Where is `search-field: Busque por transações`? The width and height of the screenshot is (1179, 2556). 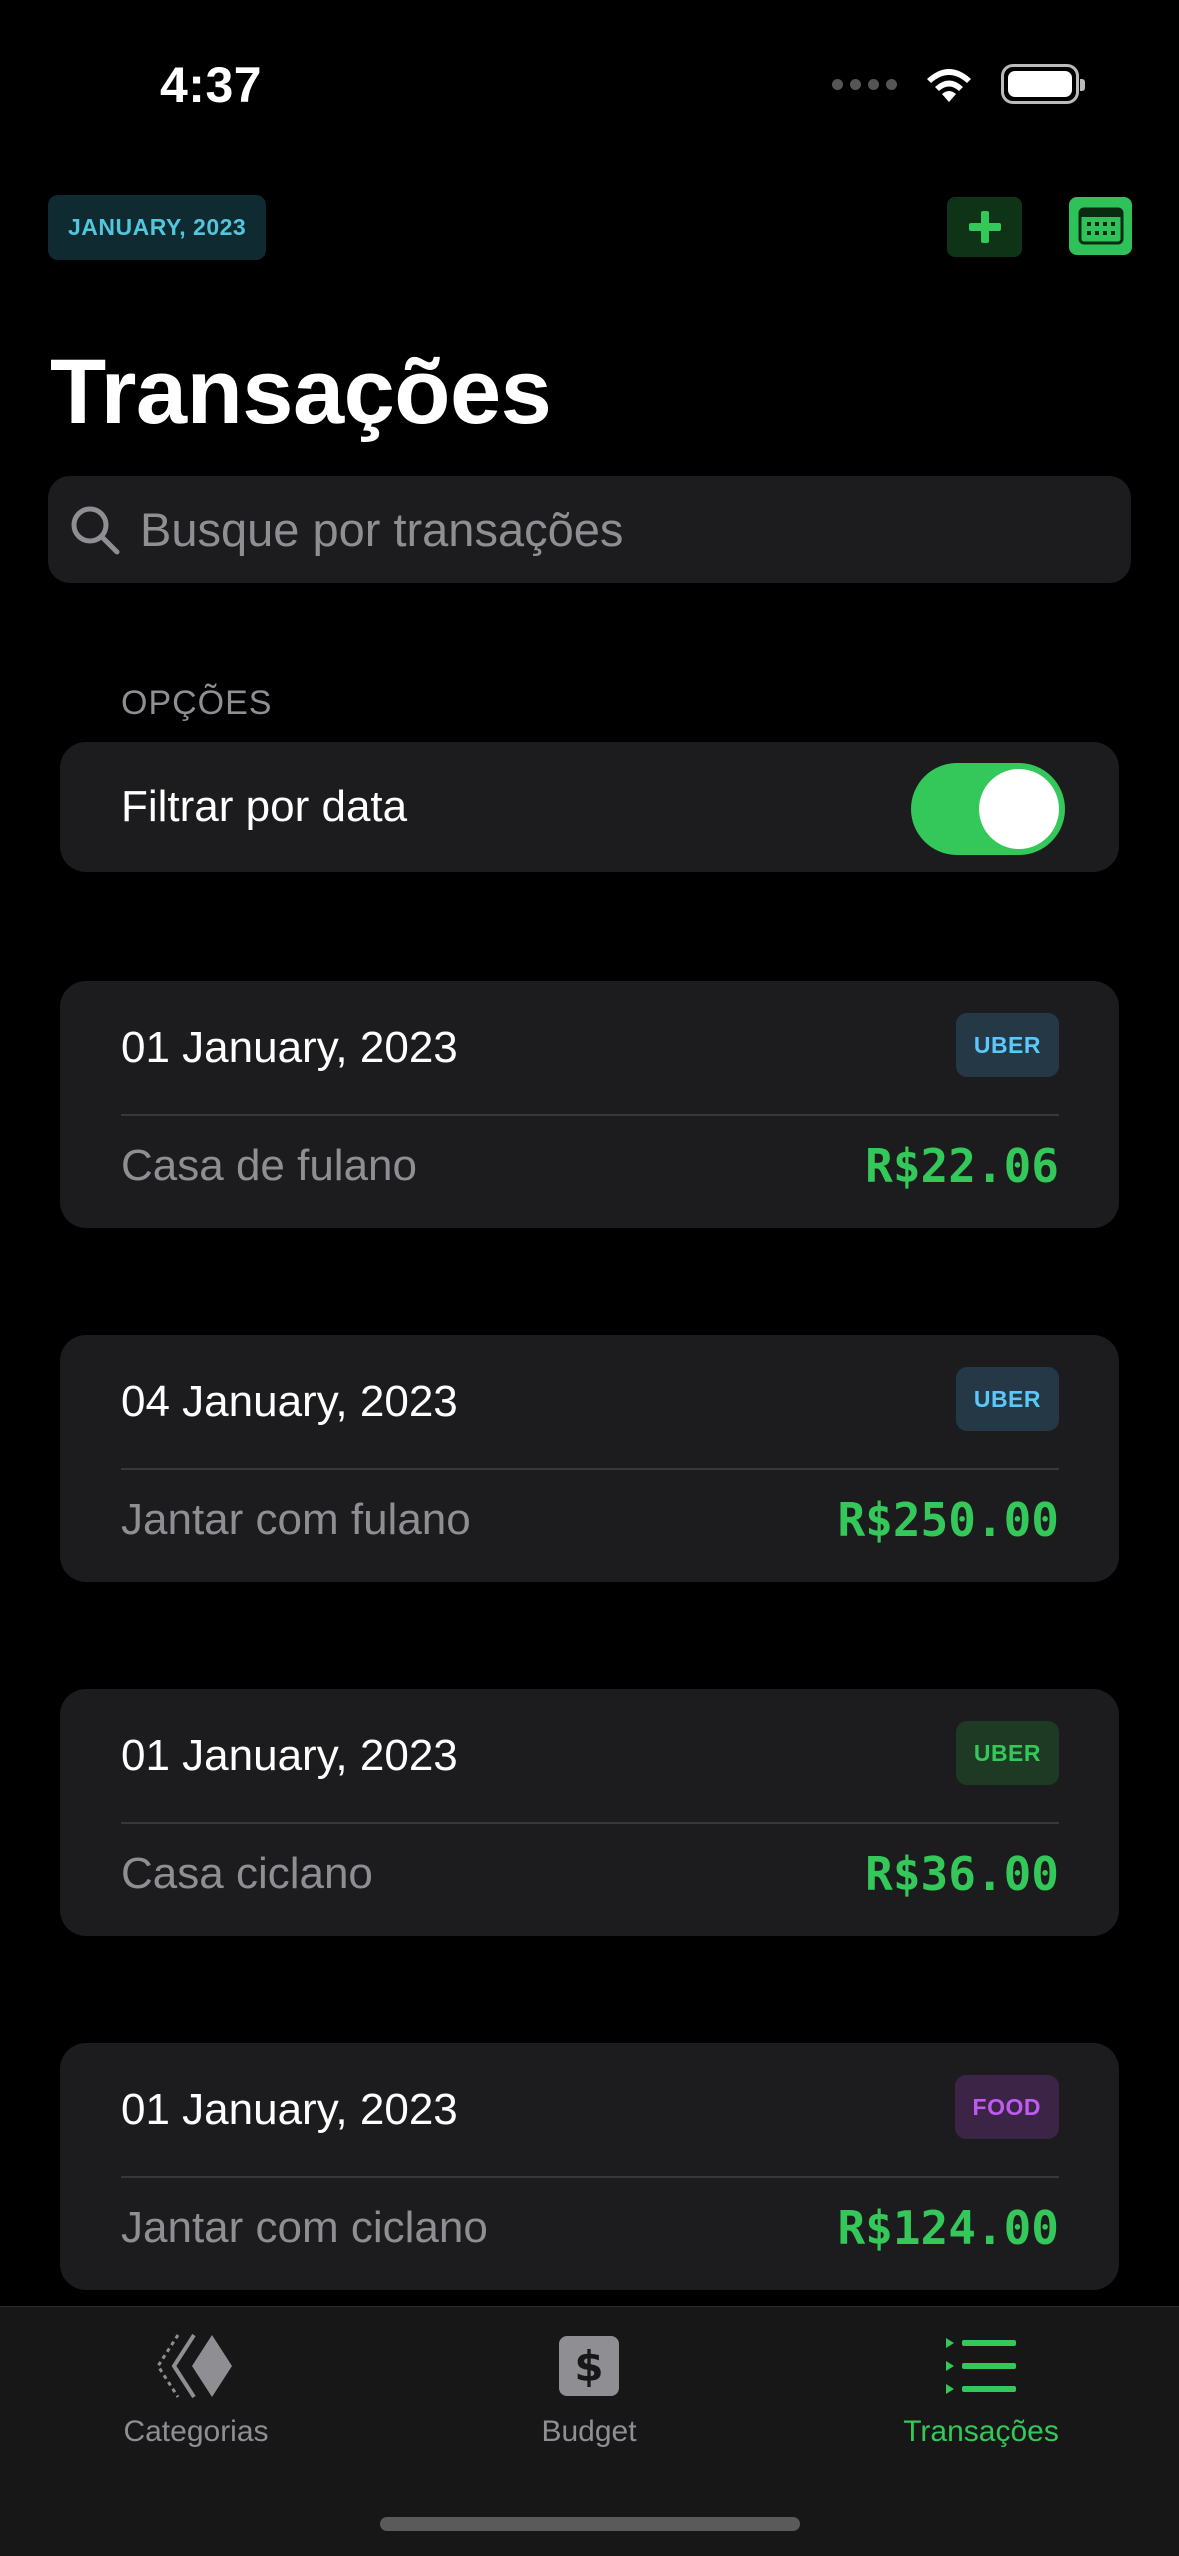
search-field: Busque por transações is located at coordinates (589, 529).